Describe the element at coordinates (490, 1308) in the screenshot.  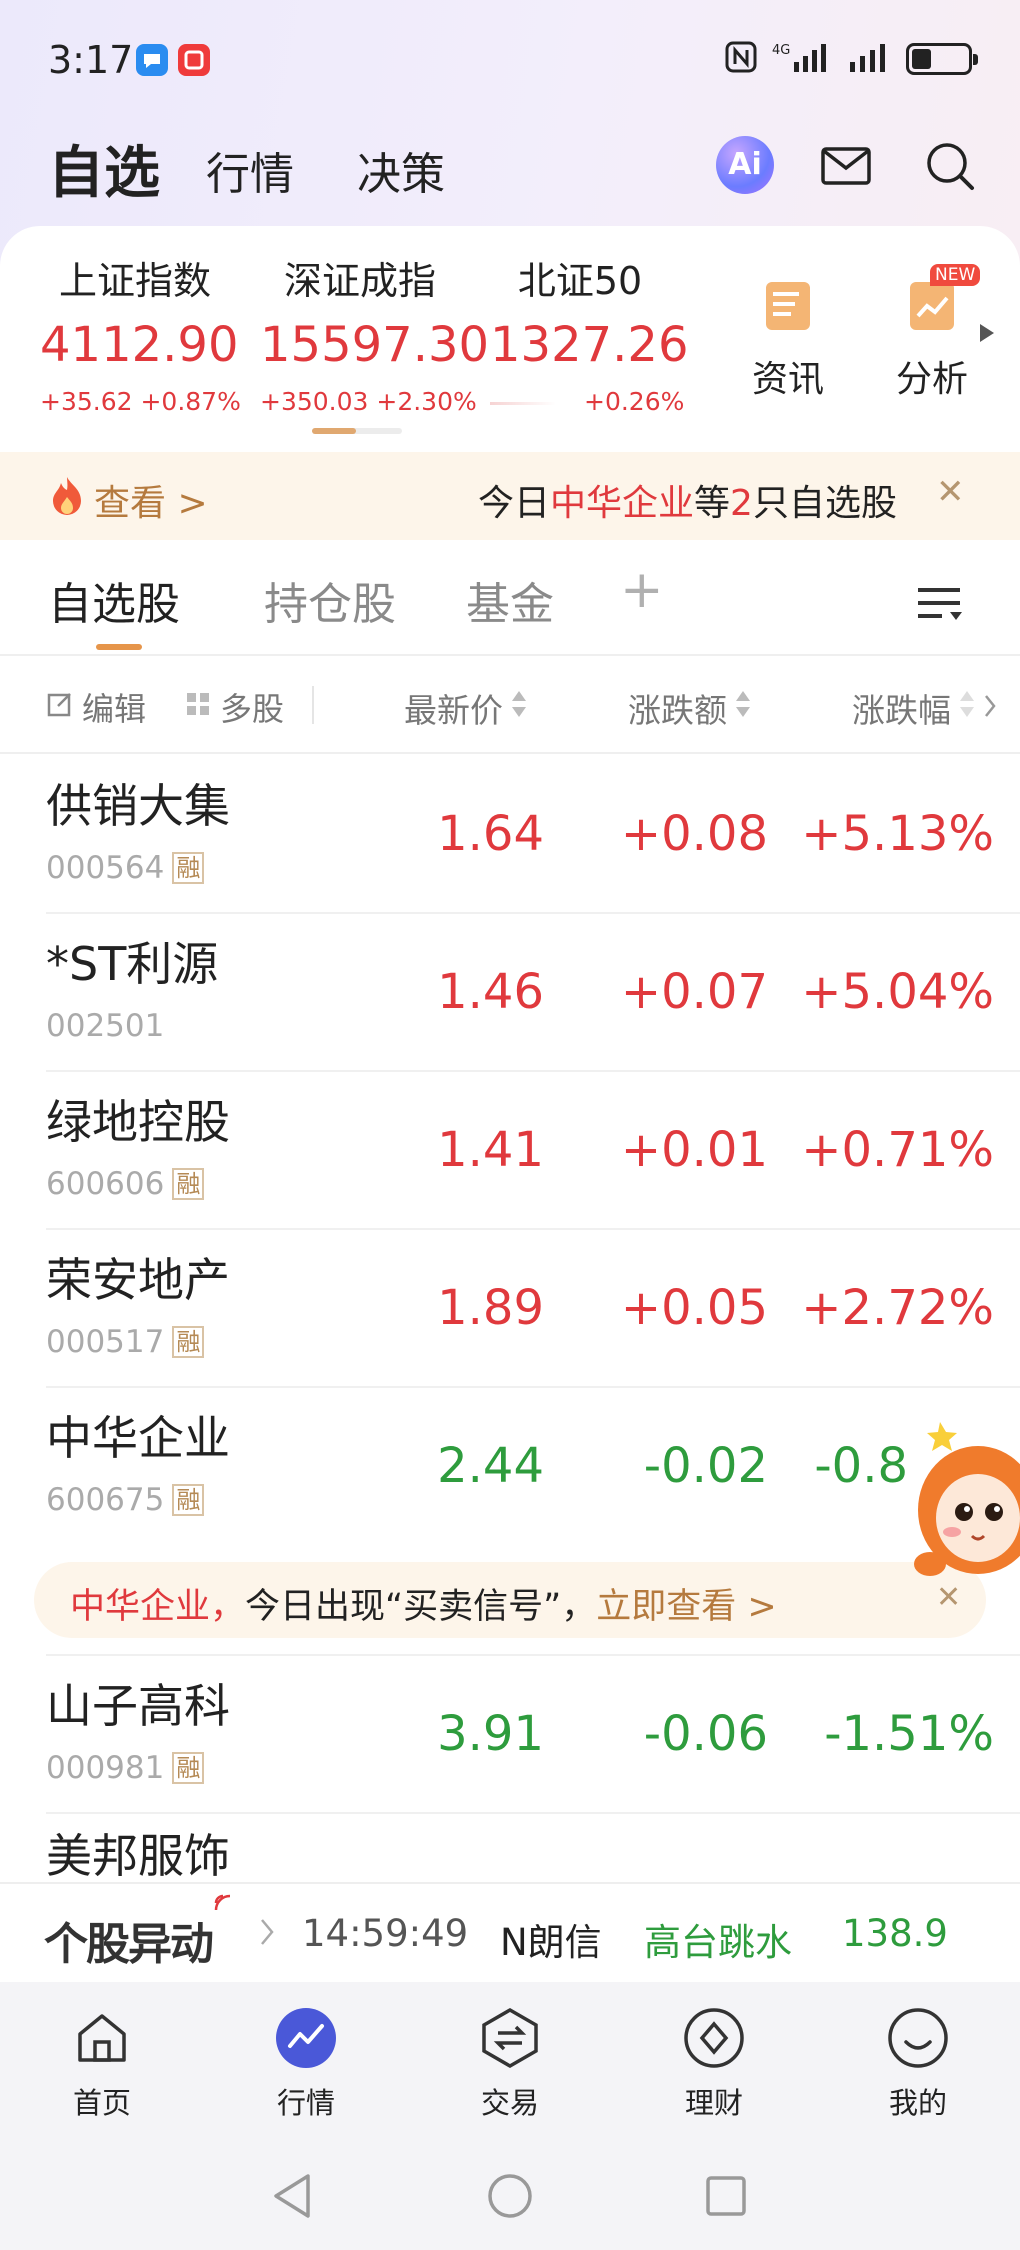
I see `stock-price: 1.89` at that location.